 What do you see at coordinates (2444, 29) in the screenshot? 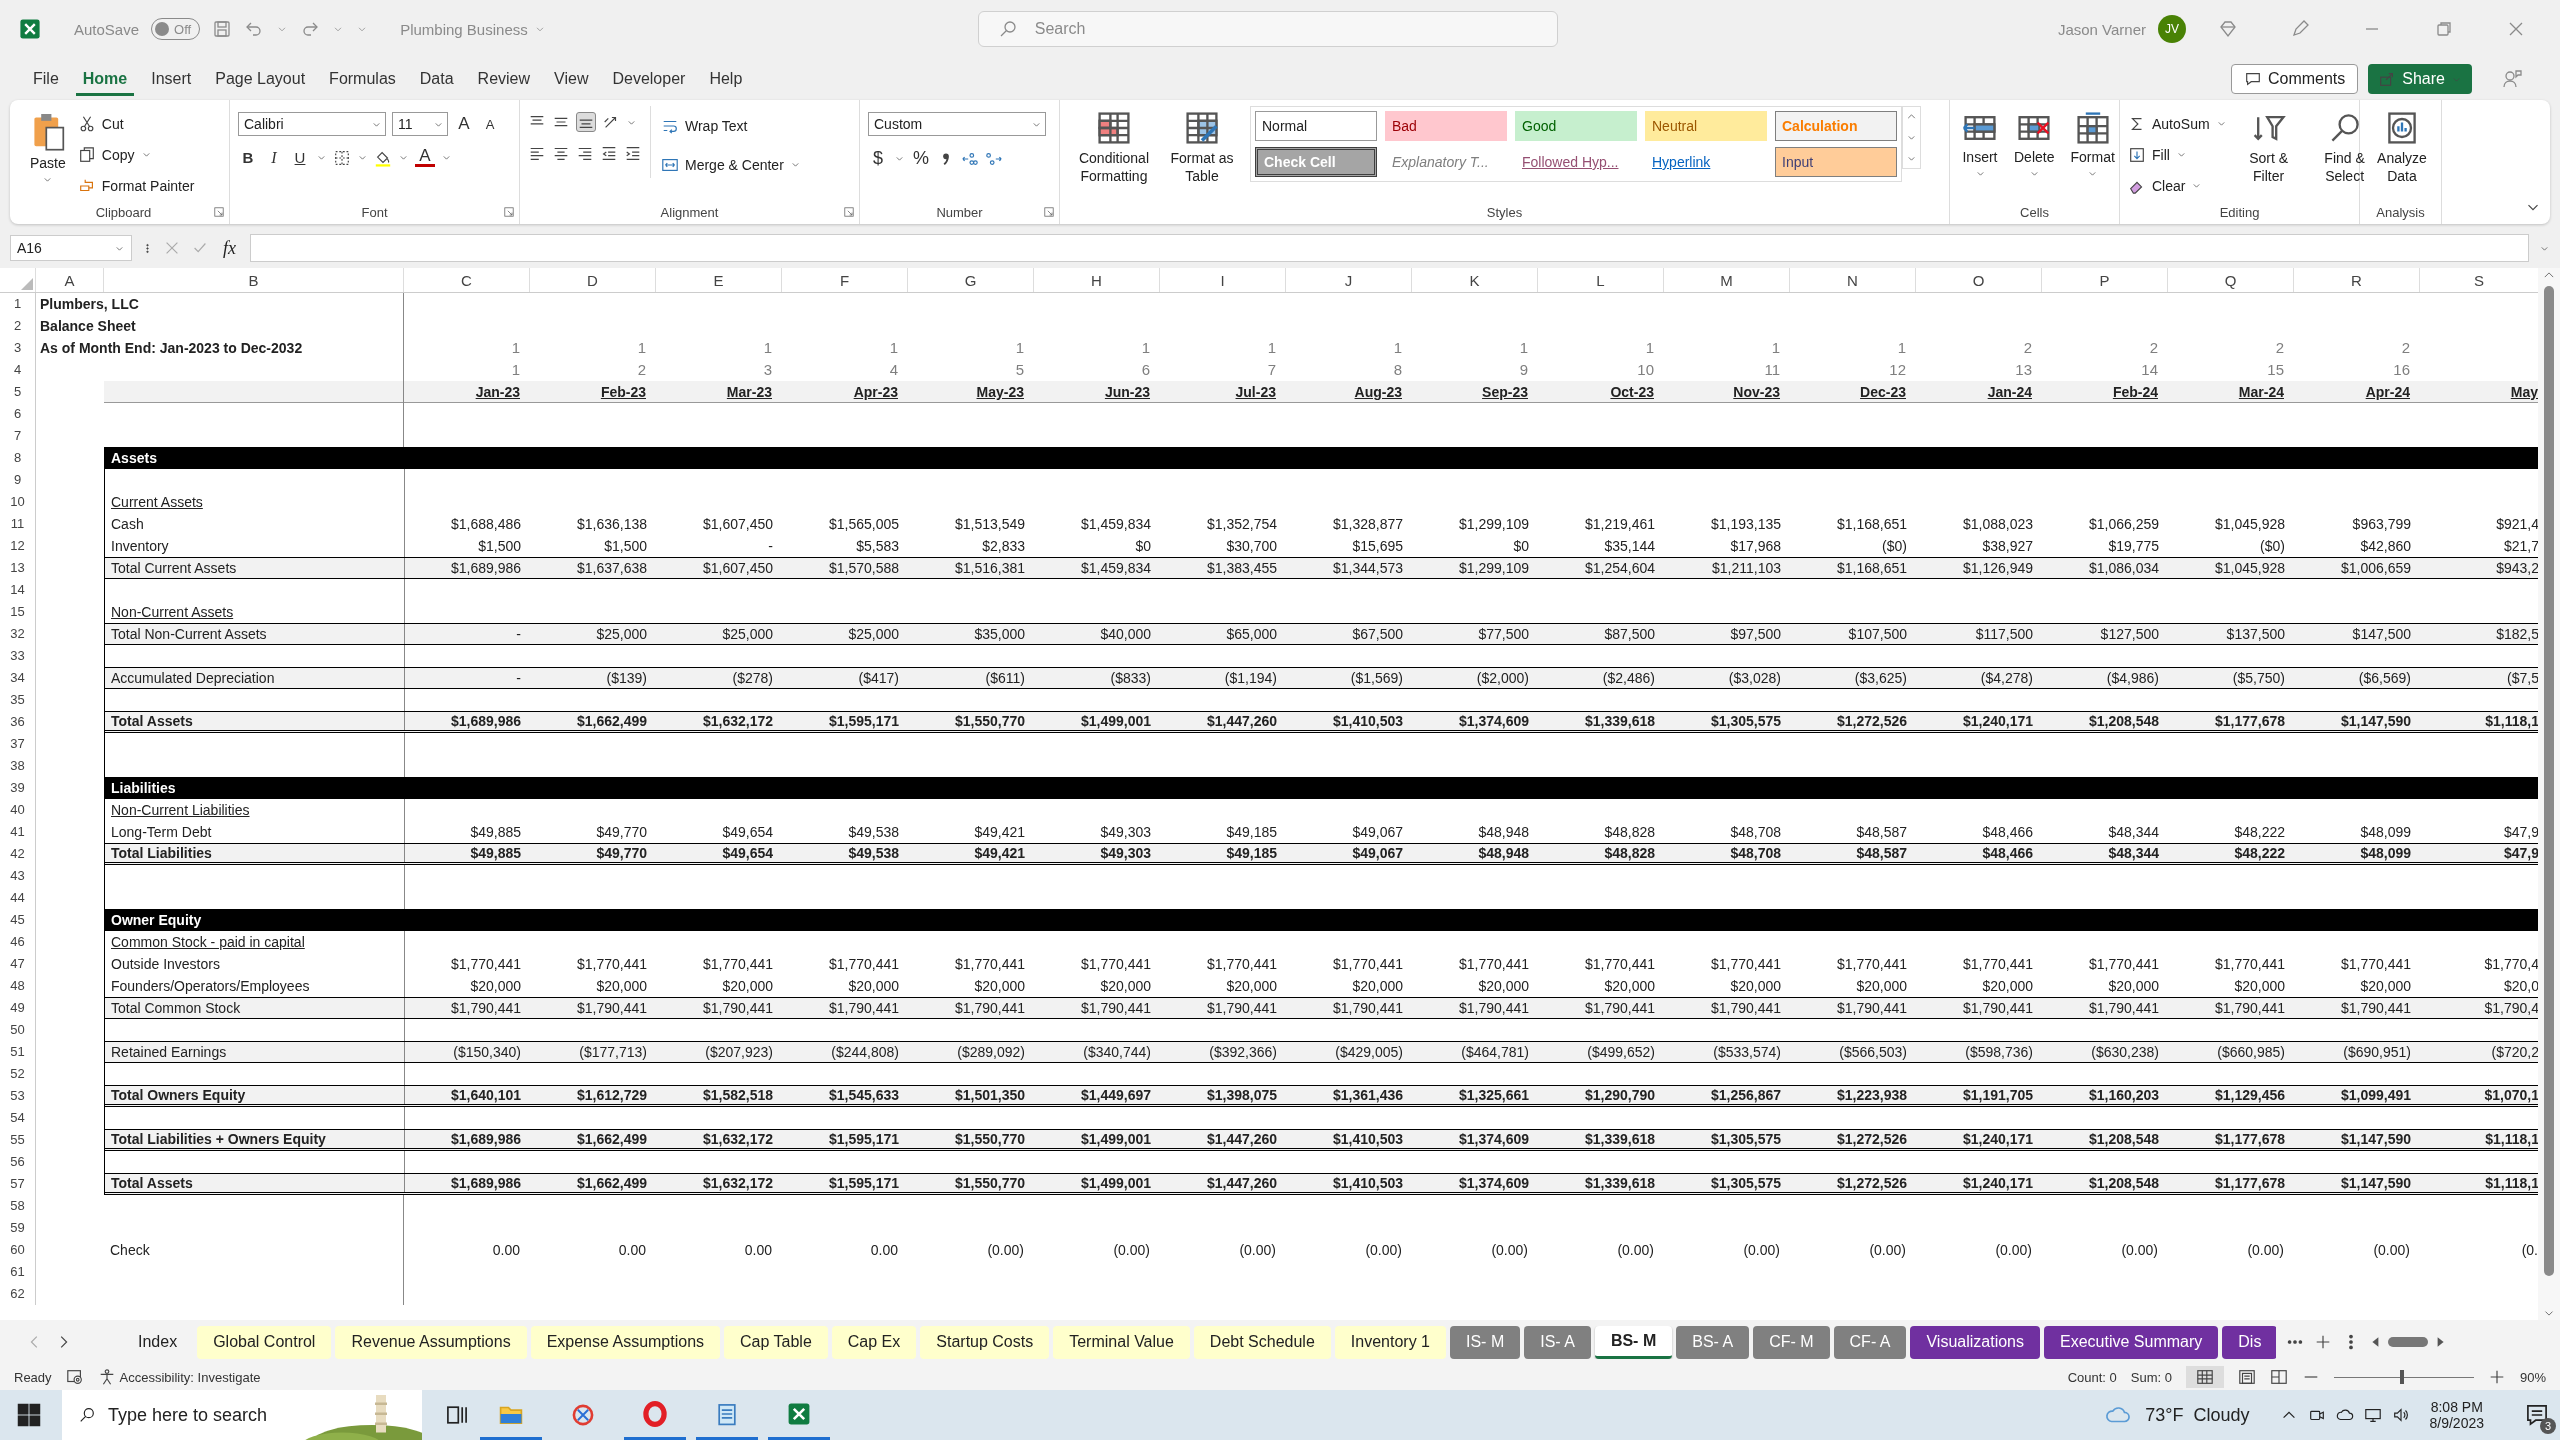
I see `restore-icon` at bounding box center [2444, 29].